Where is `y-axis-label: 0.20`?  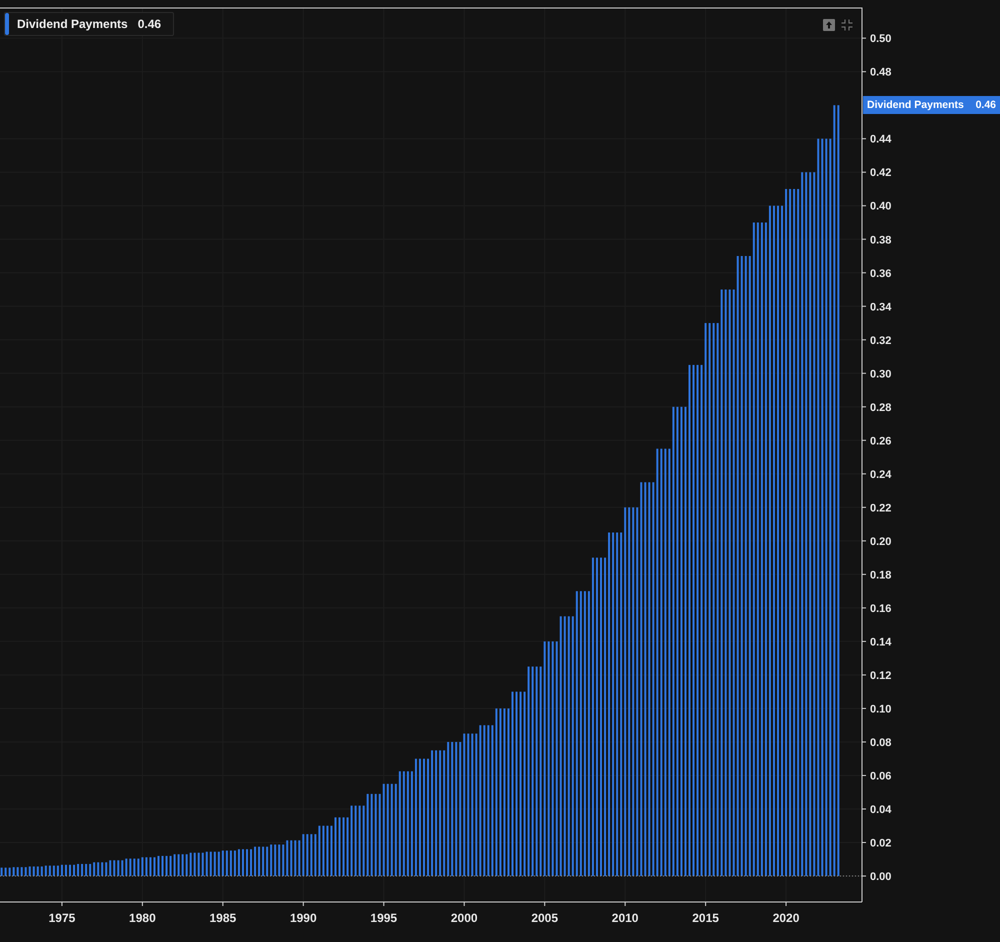
y-axis-label: 0.20 is located at coordinates (881, 542).